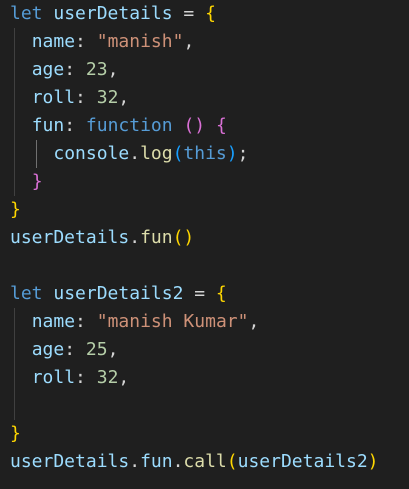  I want to click on code-token: log, so click(156, 153).